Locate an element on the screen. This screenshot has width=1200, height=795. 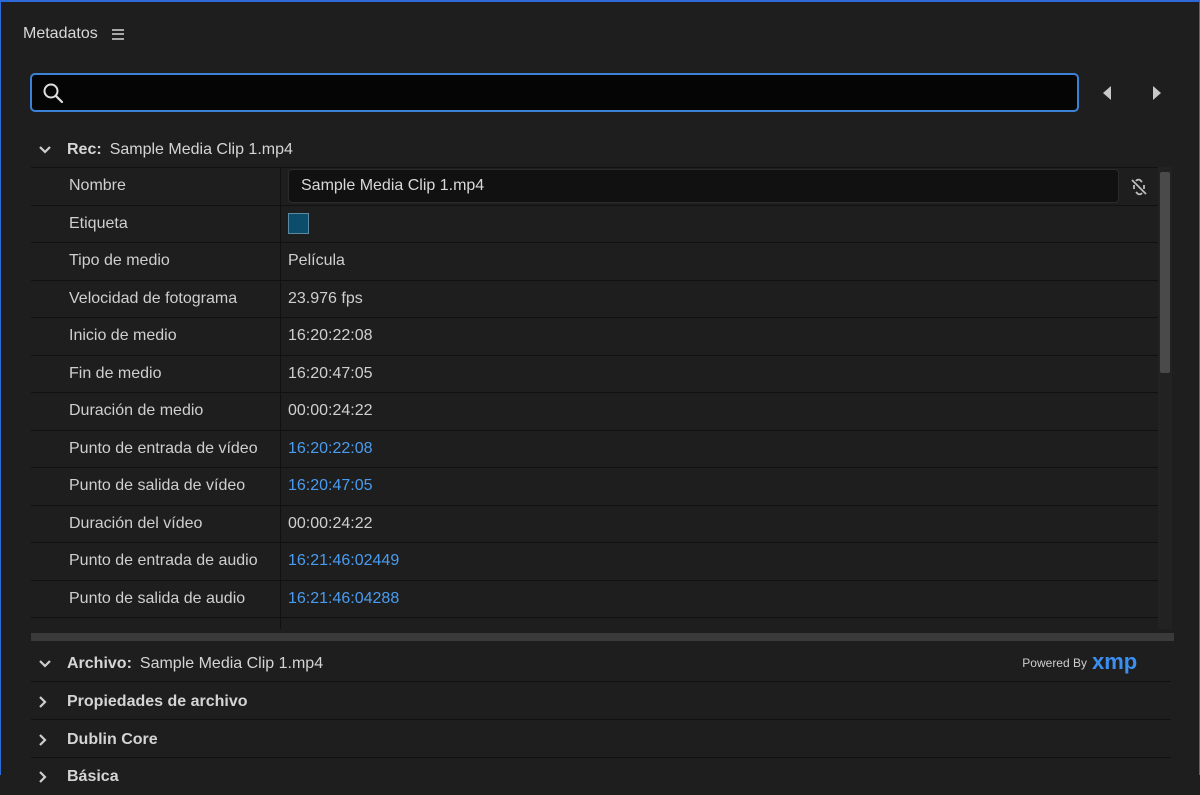
archivo-file-name: Sample Media Clip 1.mp4 is located at coordinates (231, 663).